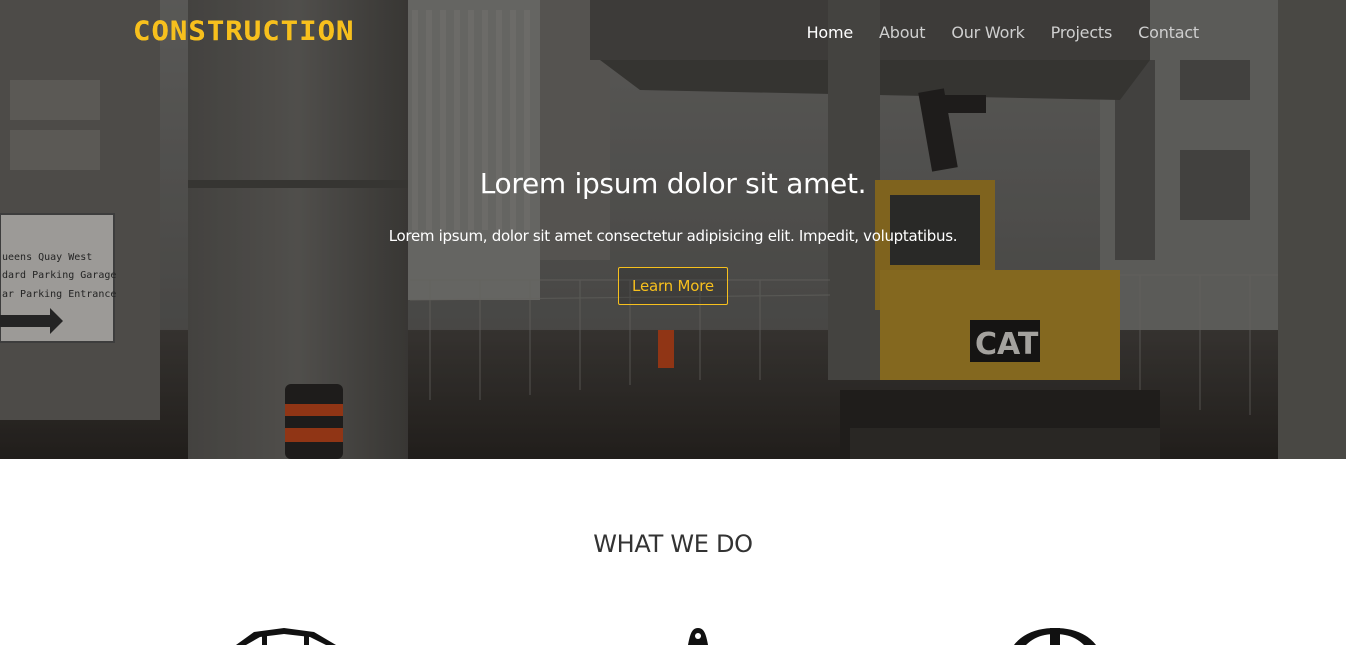  What do you see at coordinates (1055, 636) in the screenshot?
I see `hard-hat-icon` at bounding box center [1055, 636].